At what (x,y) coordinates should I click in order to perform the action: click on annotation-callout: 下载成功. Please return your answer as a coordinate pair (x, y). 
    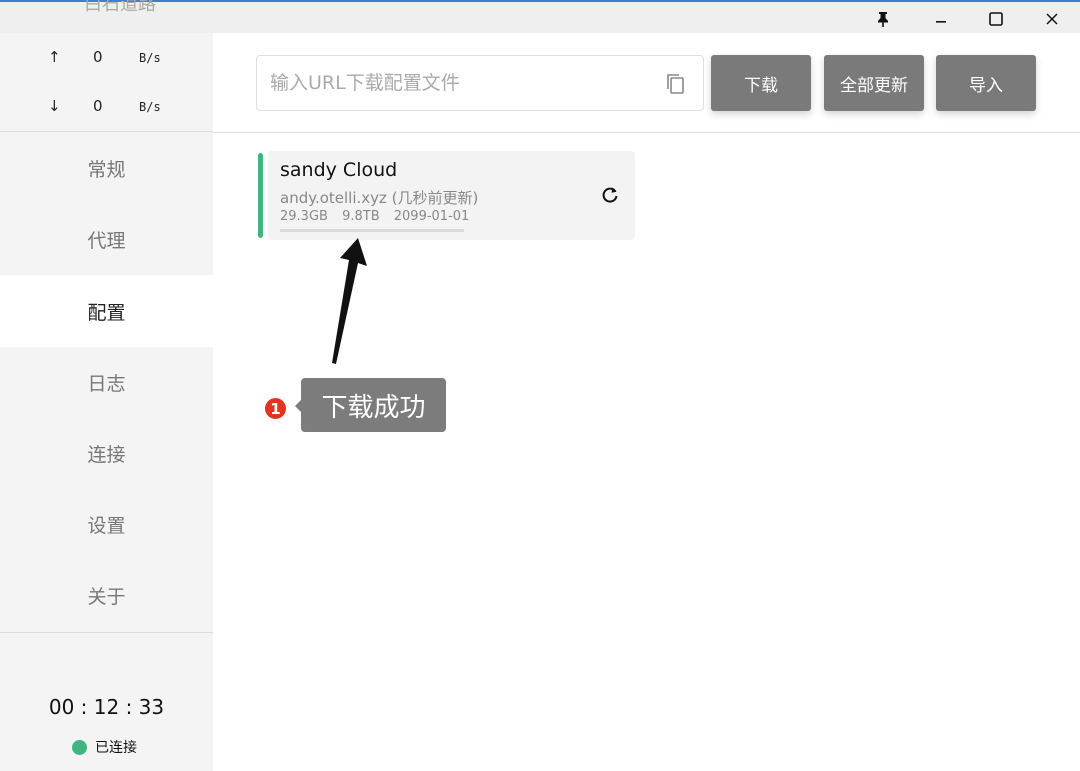
    Looking at the image, I should click on (373, 405).